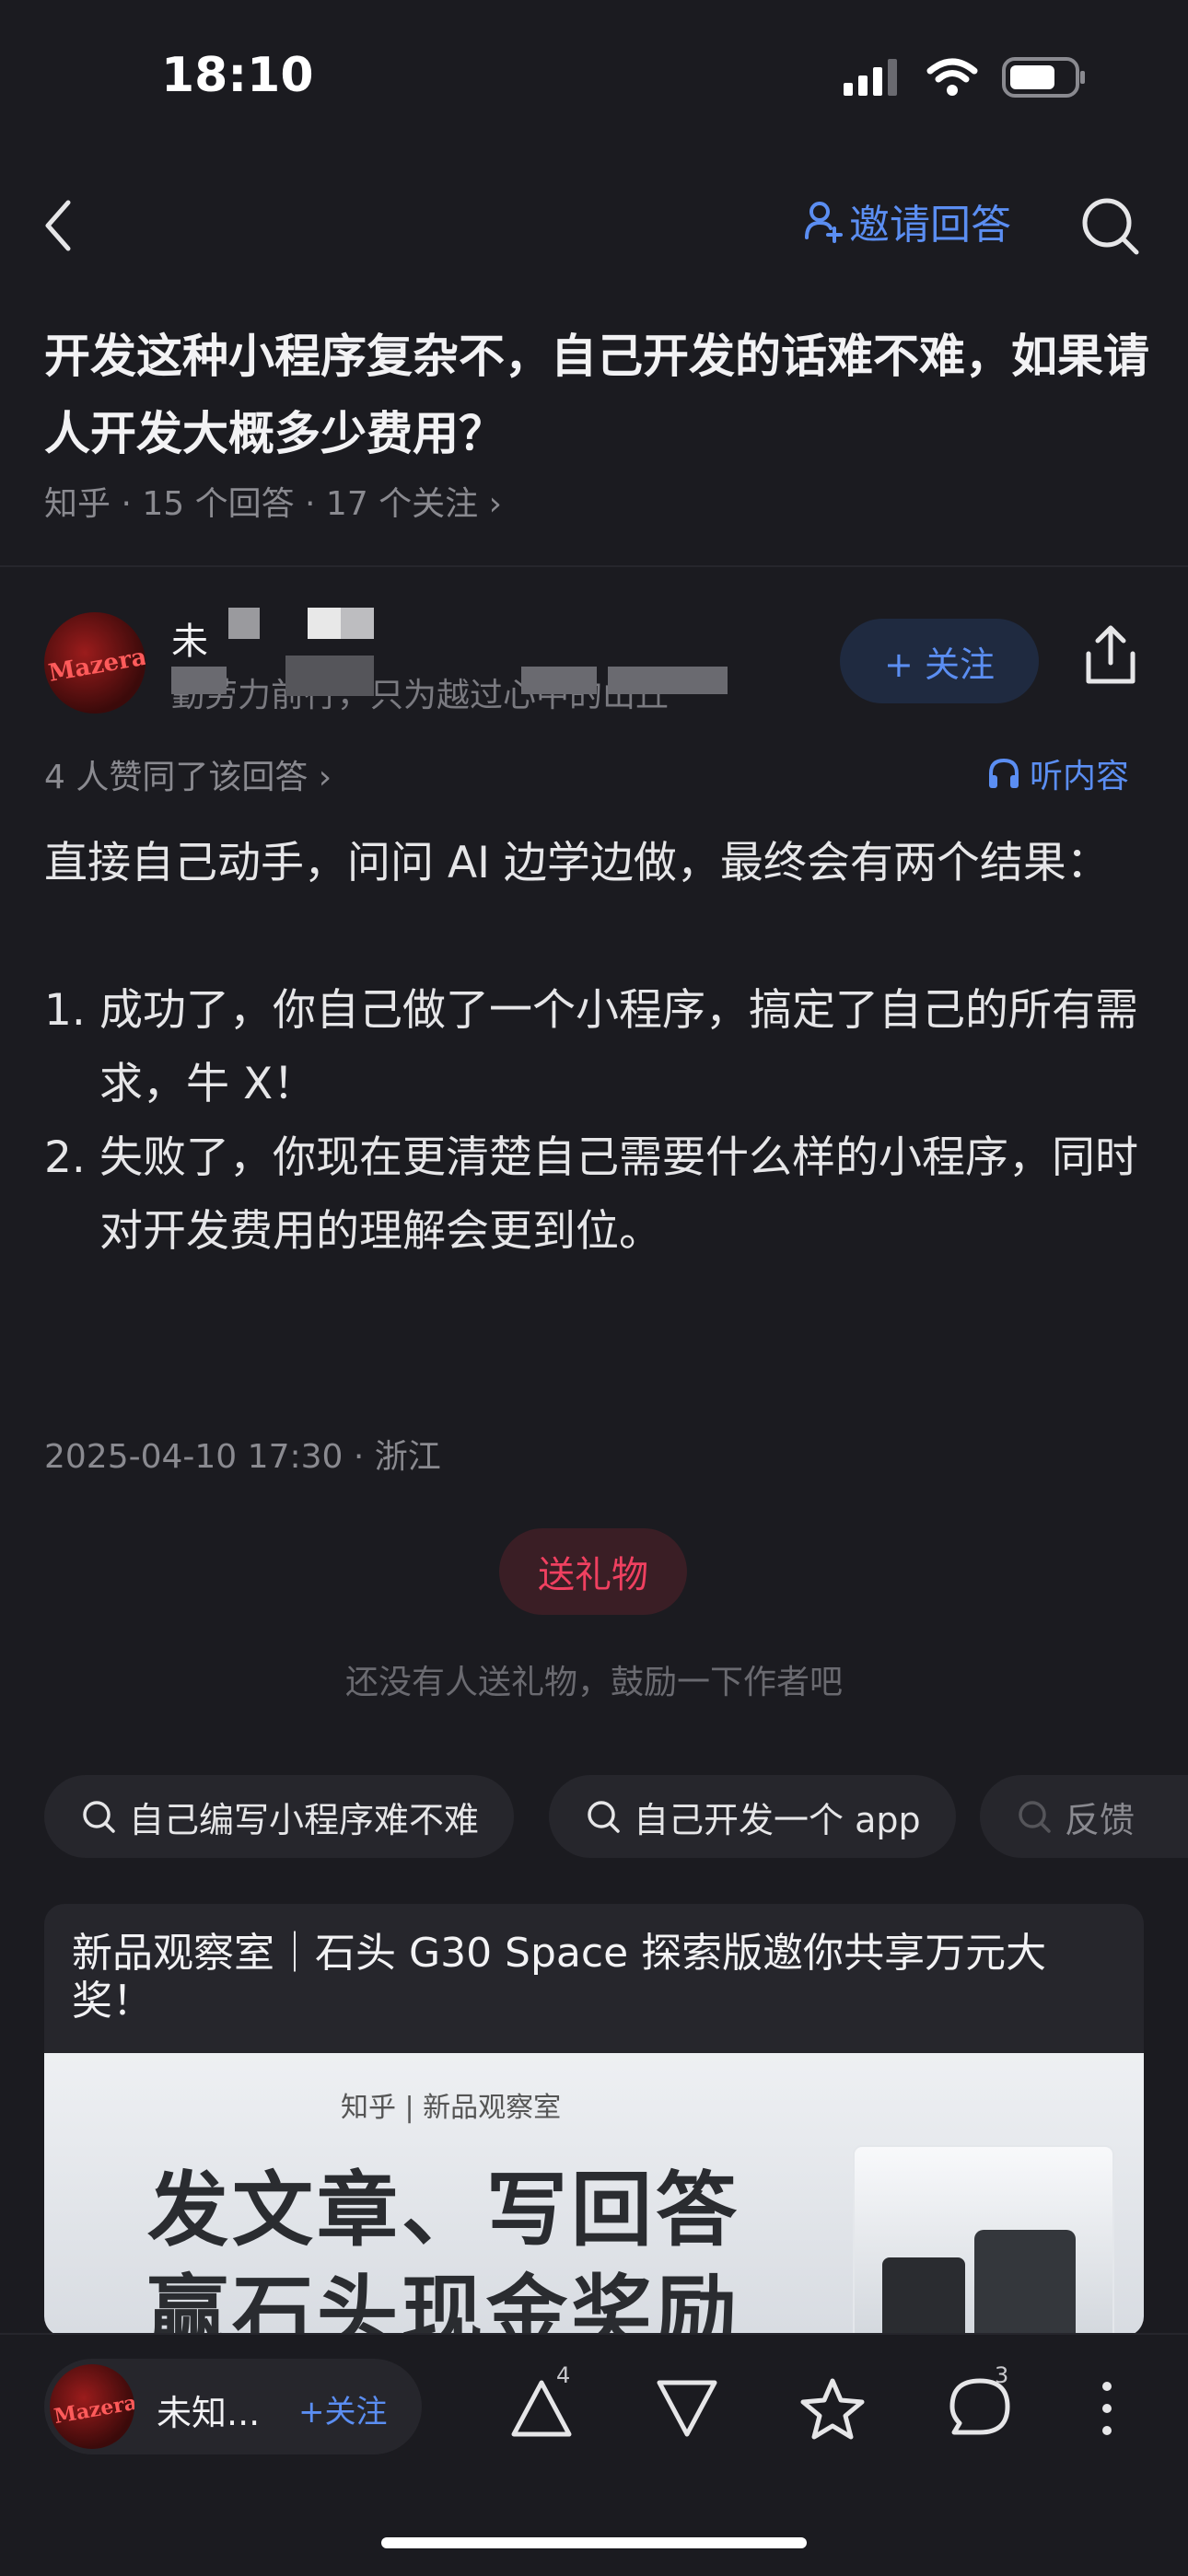 This screenshot has height=2576, width=1188. What do you see at coordinates (1004, 773) in the screenshot?
I see `headphones-icon` at bounding box center [1004, 773].